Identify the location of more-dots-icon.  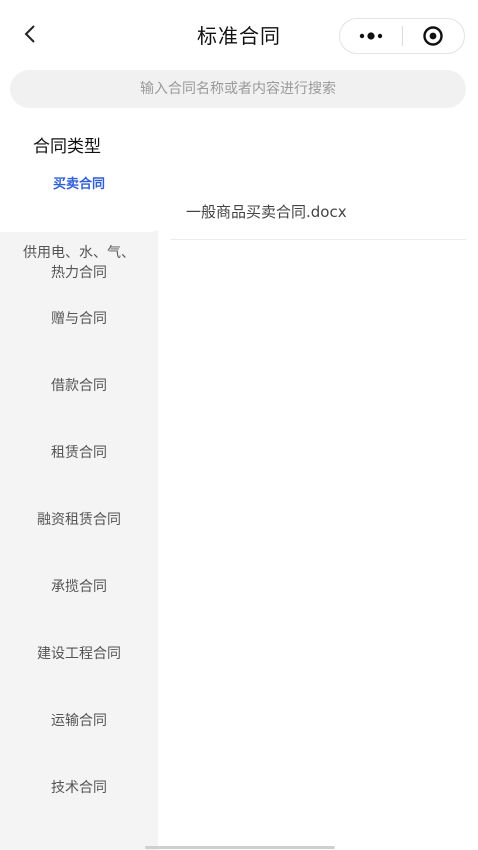
(370, 36).